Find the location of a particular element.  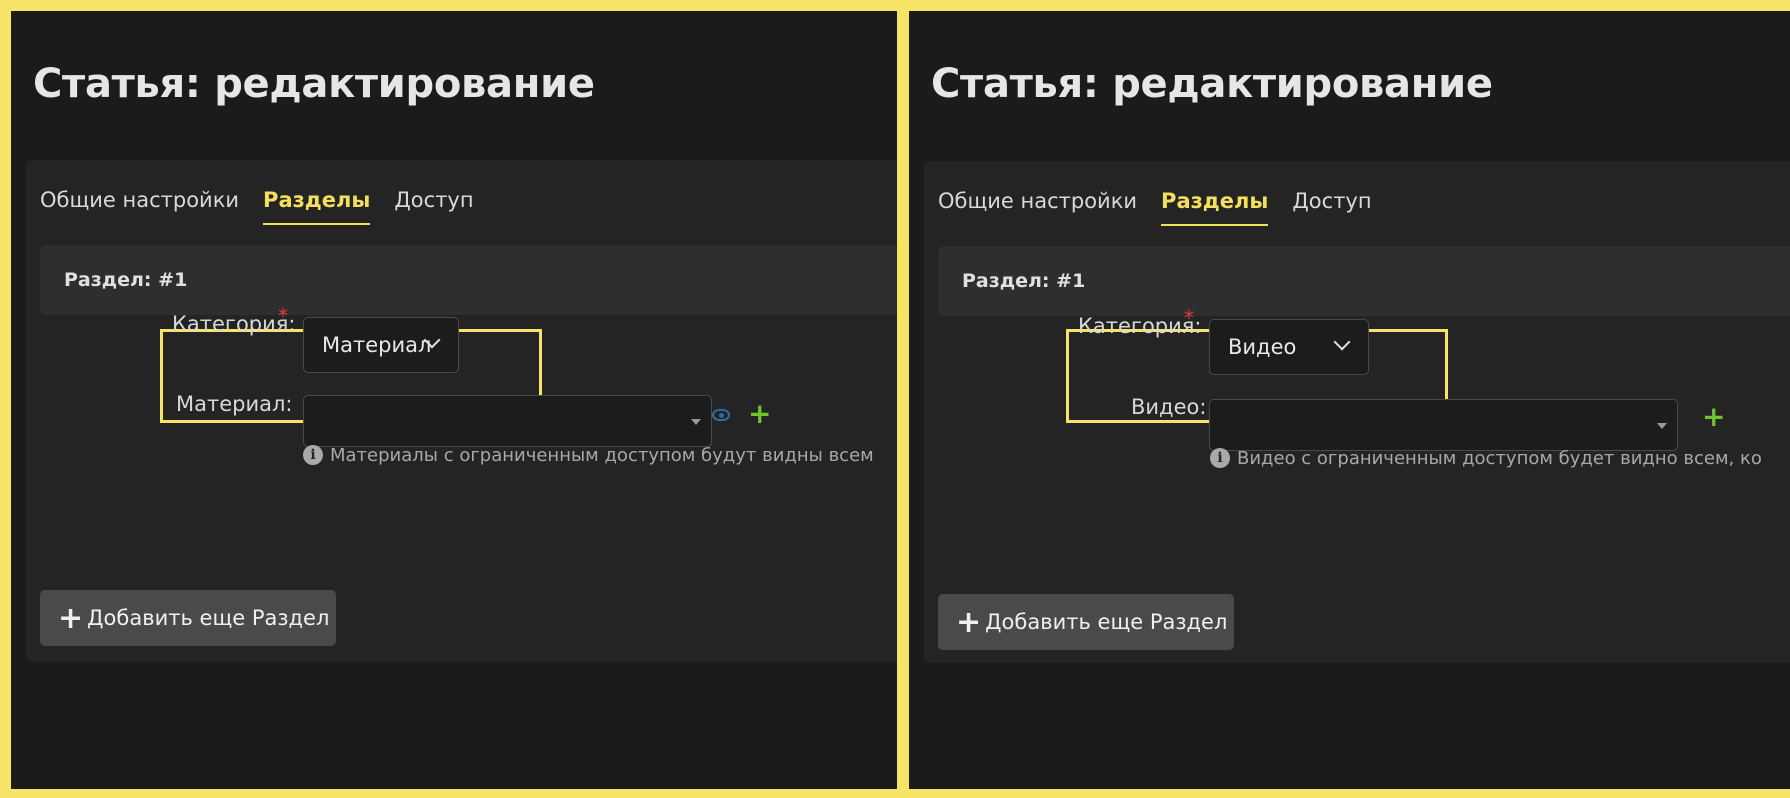

add-video-plus-icon: + is located at coordinates (1713, 417).